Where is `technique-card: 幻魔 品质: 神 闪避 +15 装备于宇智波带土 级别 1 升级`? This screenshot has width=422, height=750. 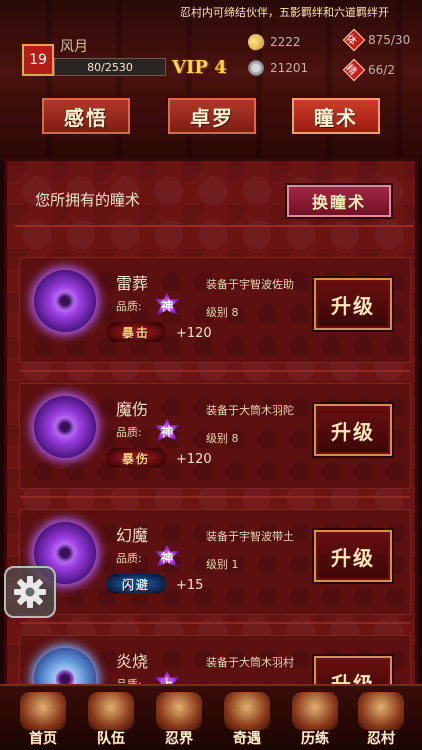
technique-card: 幻魔 品质: 神 闪避 +15 装备于宇智波带土 级别 1 升级 is located at coordinates (215, 566).